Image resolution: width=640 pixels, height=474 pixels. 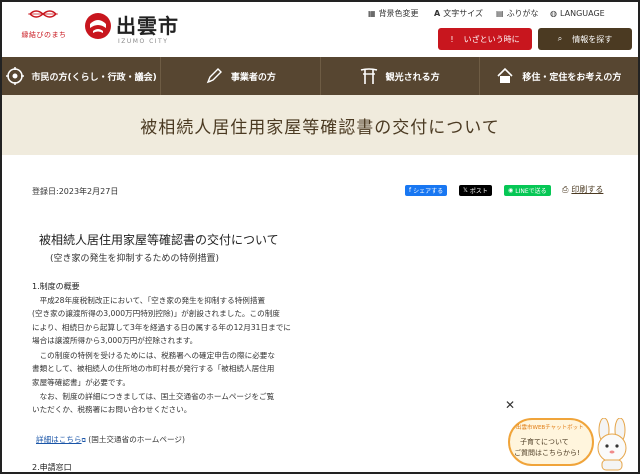 I want to click on section-heading: 2.申請窓口, so click(x=52, y=467).